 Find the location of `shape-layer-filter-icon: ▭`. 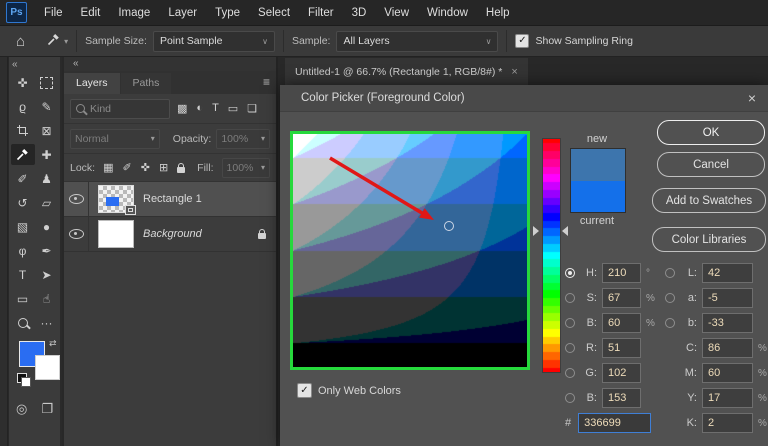

shape-layer-filter-icon: ▭ is located at coordinates (233, 108).